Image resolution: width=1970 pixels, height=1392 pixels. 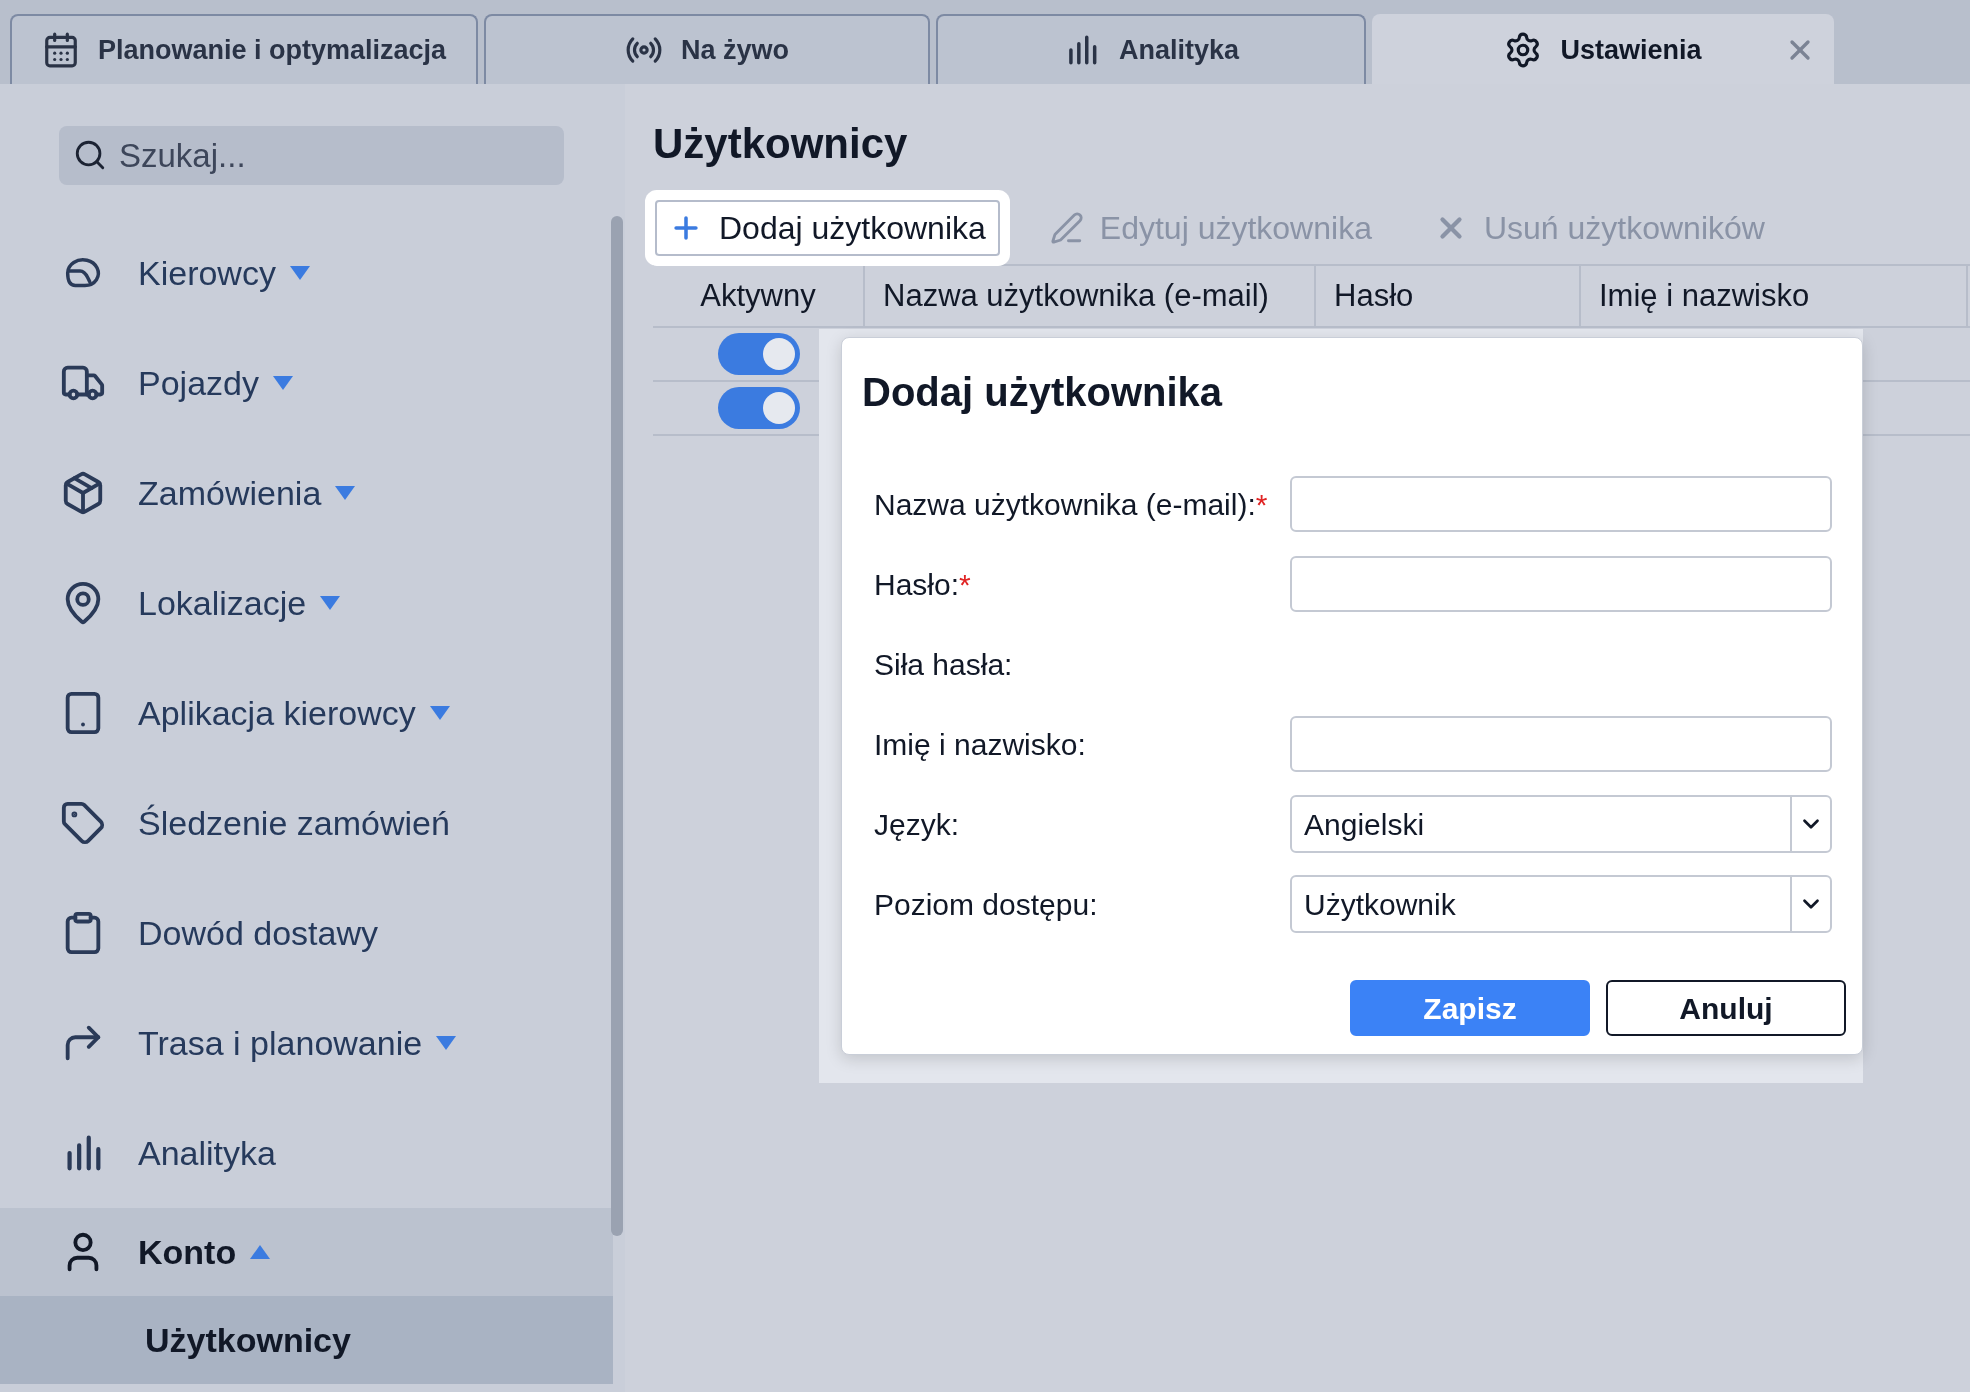 I want to click on save-button: Zapisz, so click(x=1470, y=1008).